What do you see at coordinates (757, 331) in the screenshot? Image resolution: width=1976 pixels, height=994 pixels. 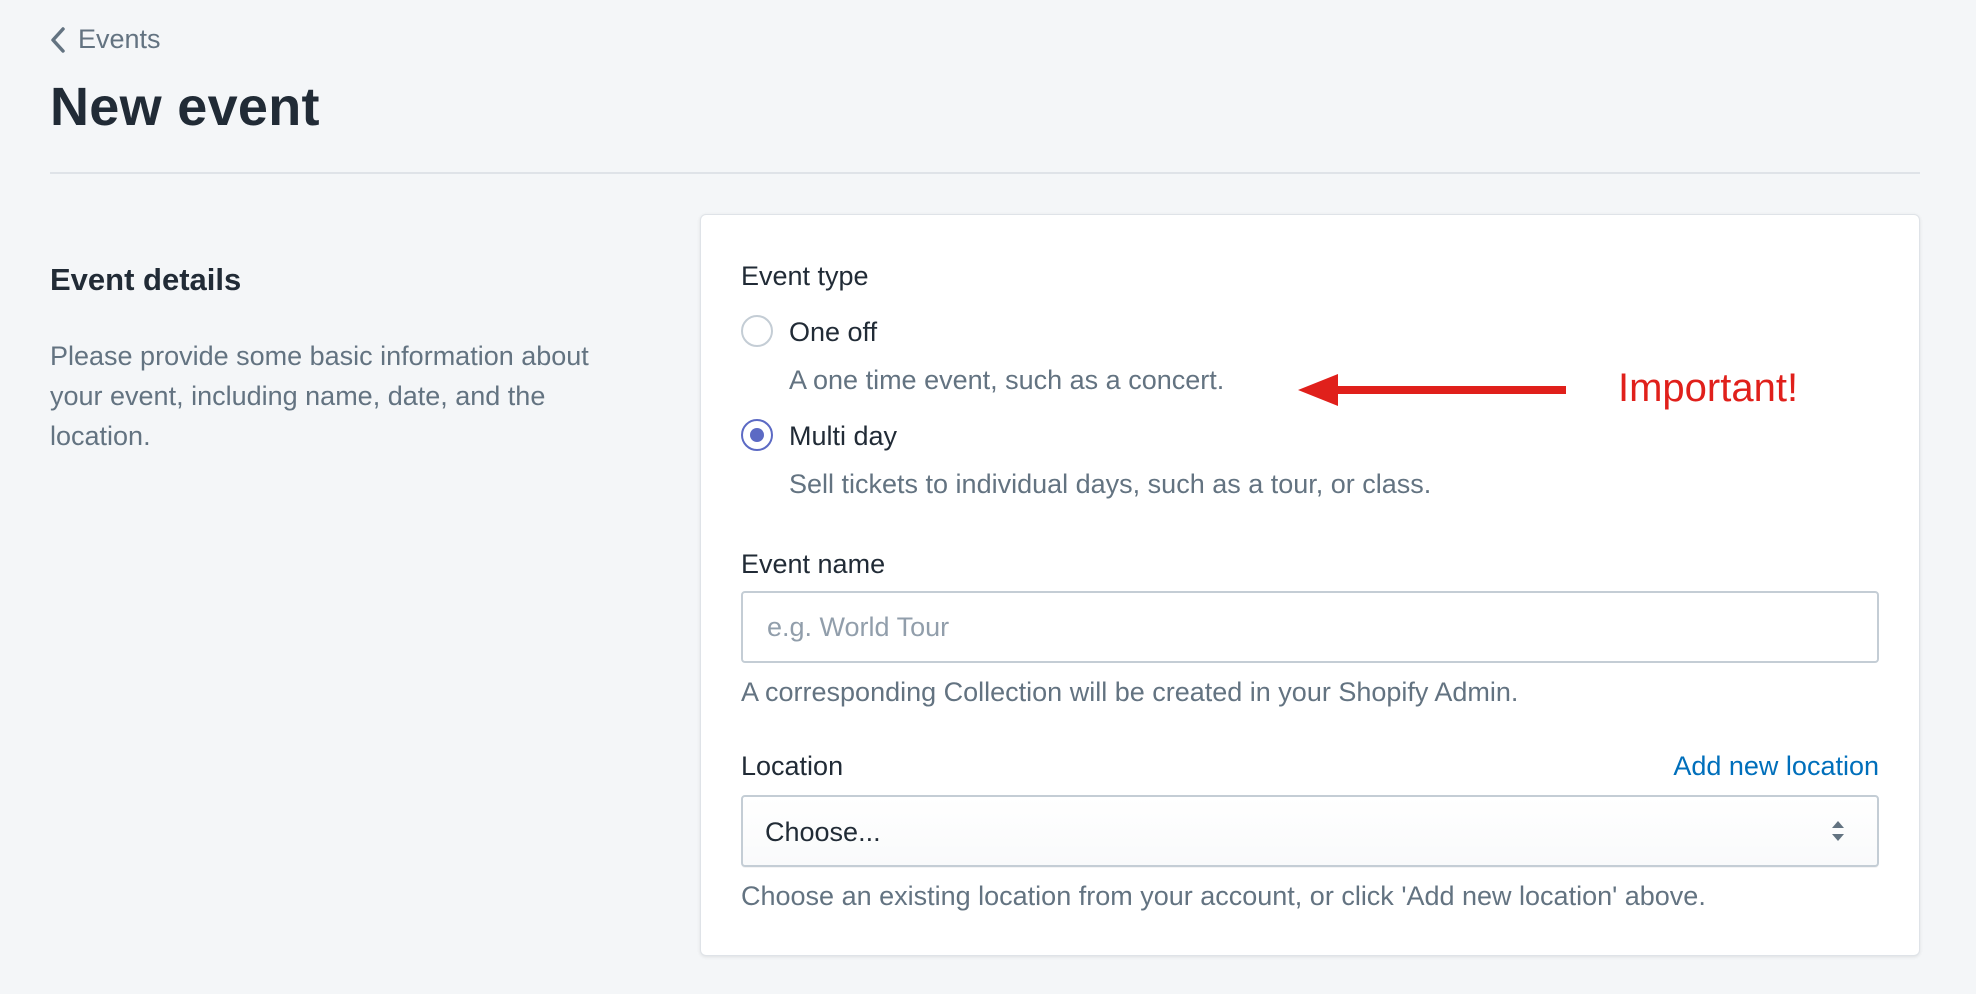 I see `radio-one-off` at bounding box center [757, 331].